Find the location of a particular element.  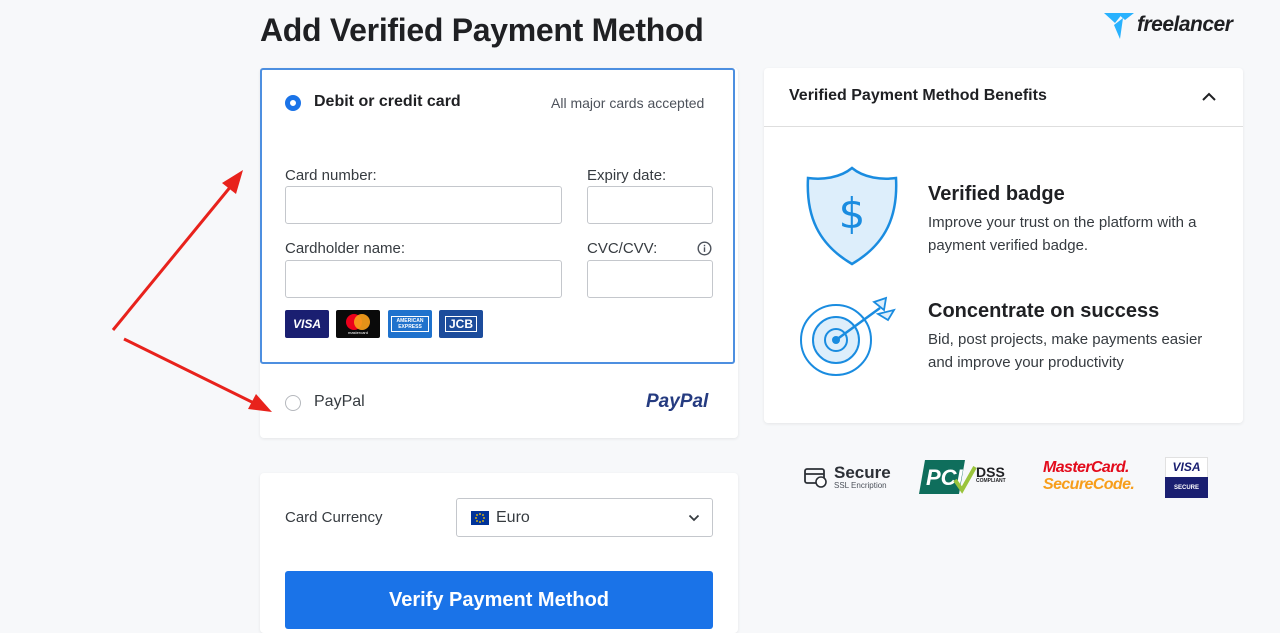

arrow-head-card-fields is located at coordinates (232, 182).